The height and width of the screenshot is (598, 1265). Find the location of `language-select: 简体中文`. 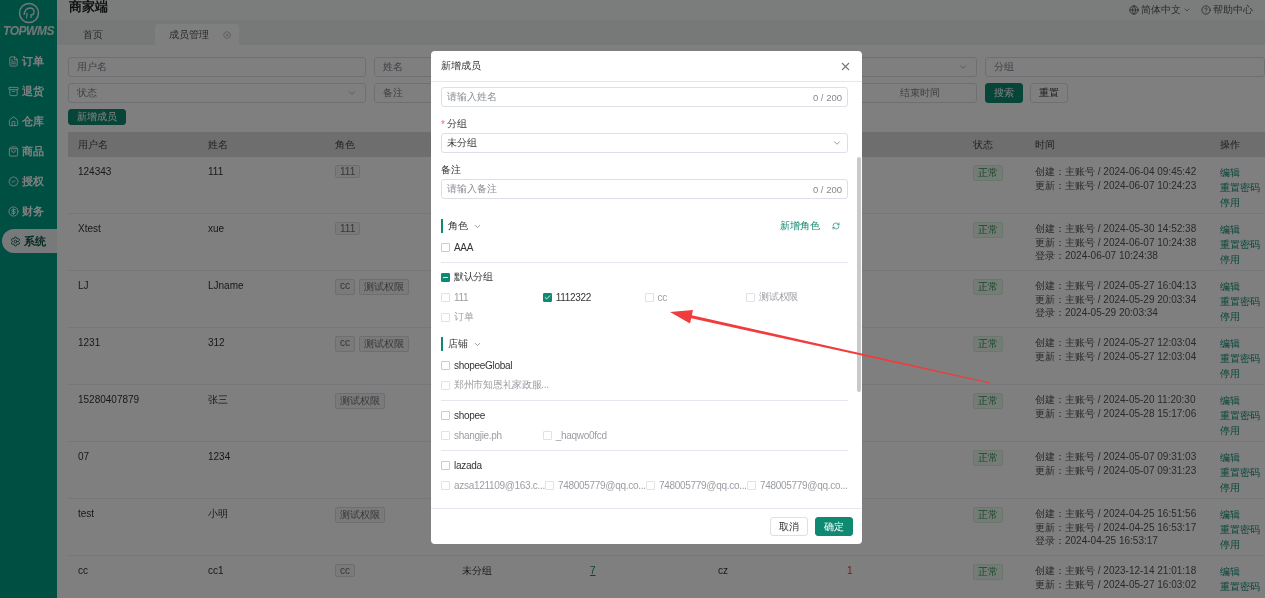

language-select: 简体中文 is located at coordinates (1160, 10).